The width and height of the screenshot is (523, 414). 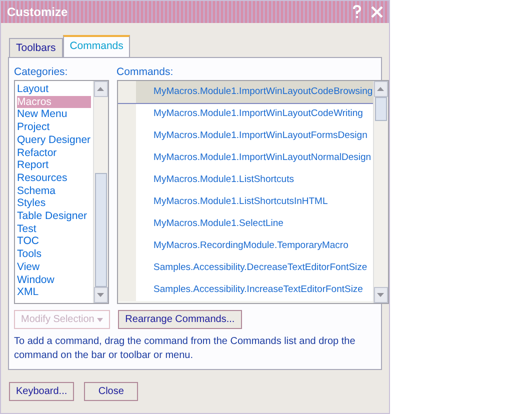 I want to click on command-item: MyMacros.RecordingModule.TemporaryMacro, so click(x=245, y=246).